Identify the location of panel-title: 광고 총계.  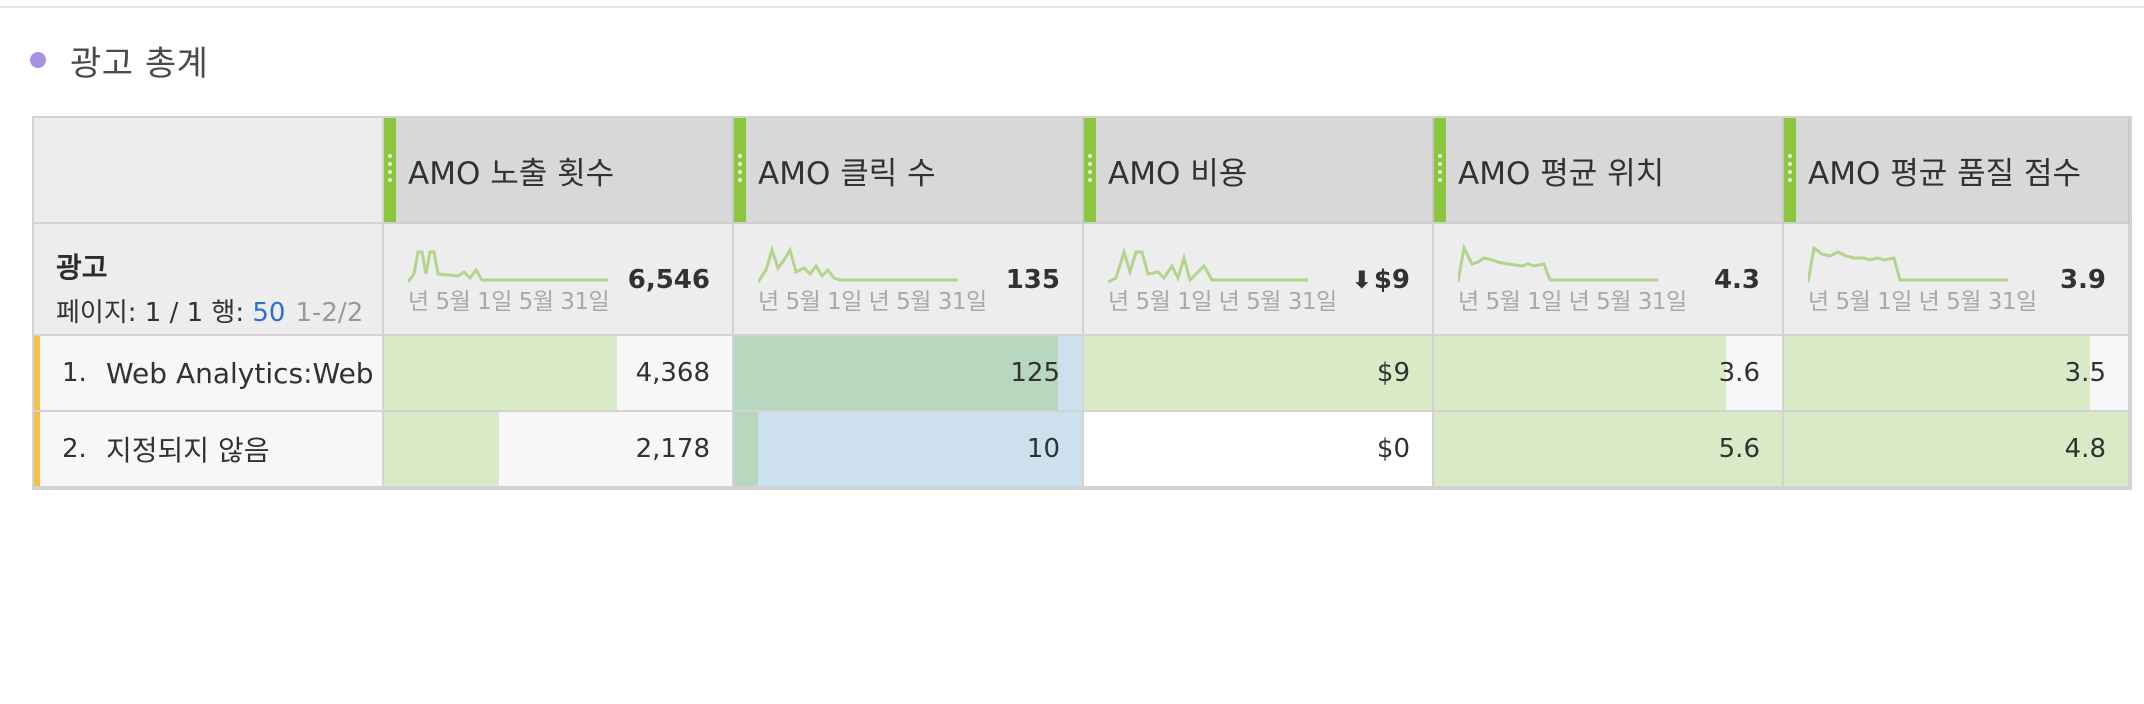
(139, 63).